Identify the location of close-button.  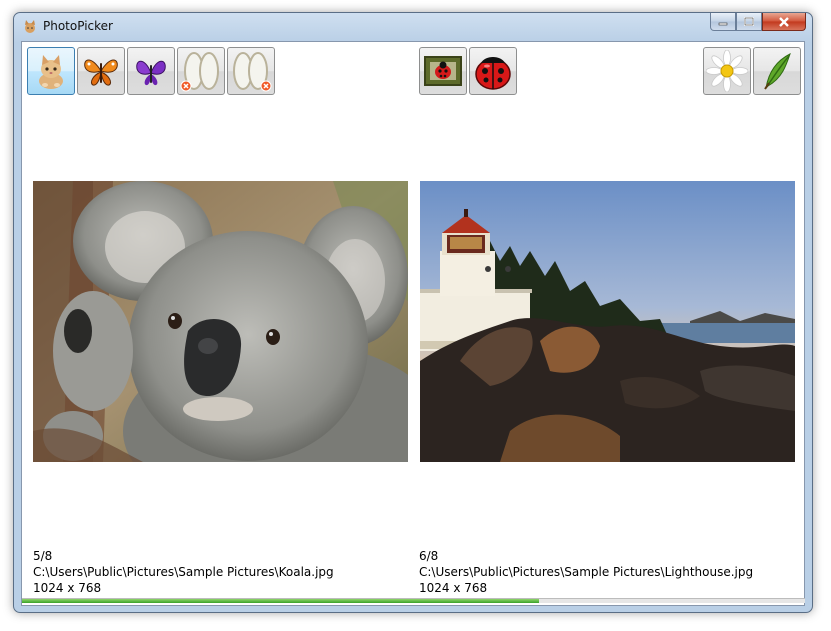
(784, 22).